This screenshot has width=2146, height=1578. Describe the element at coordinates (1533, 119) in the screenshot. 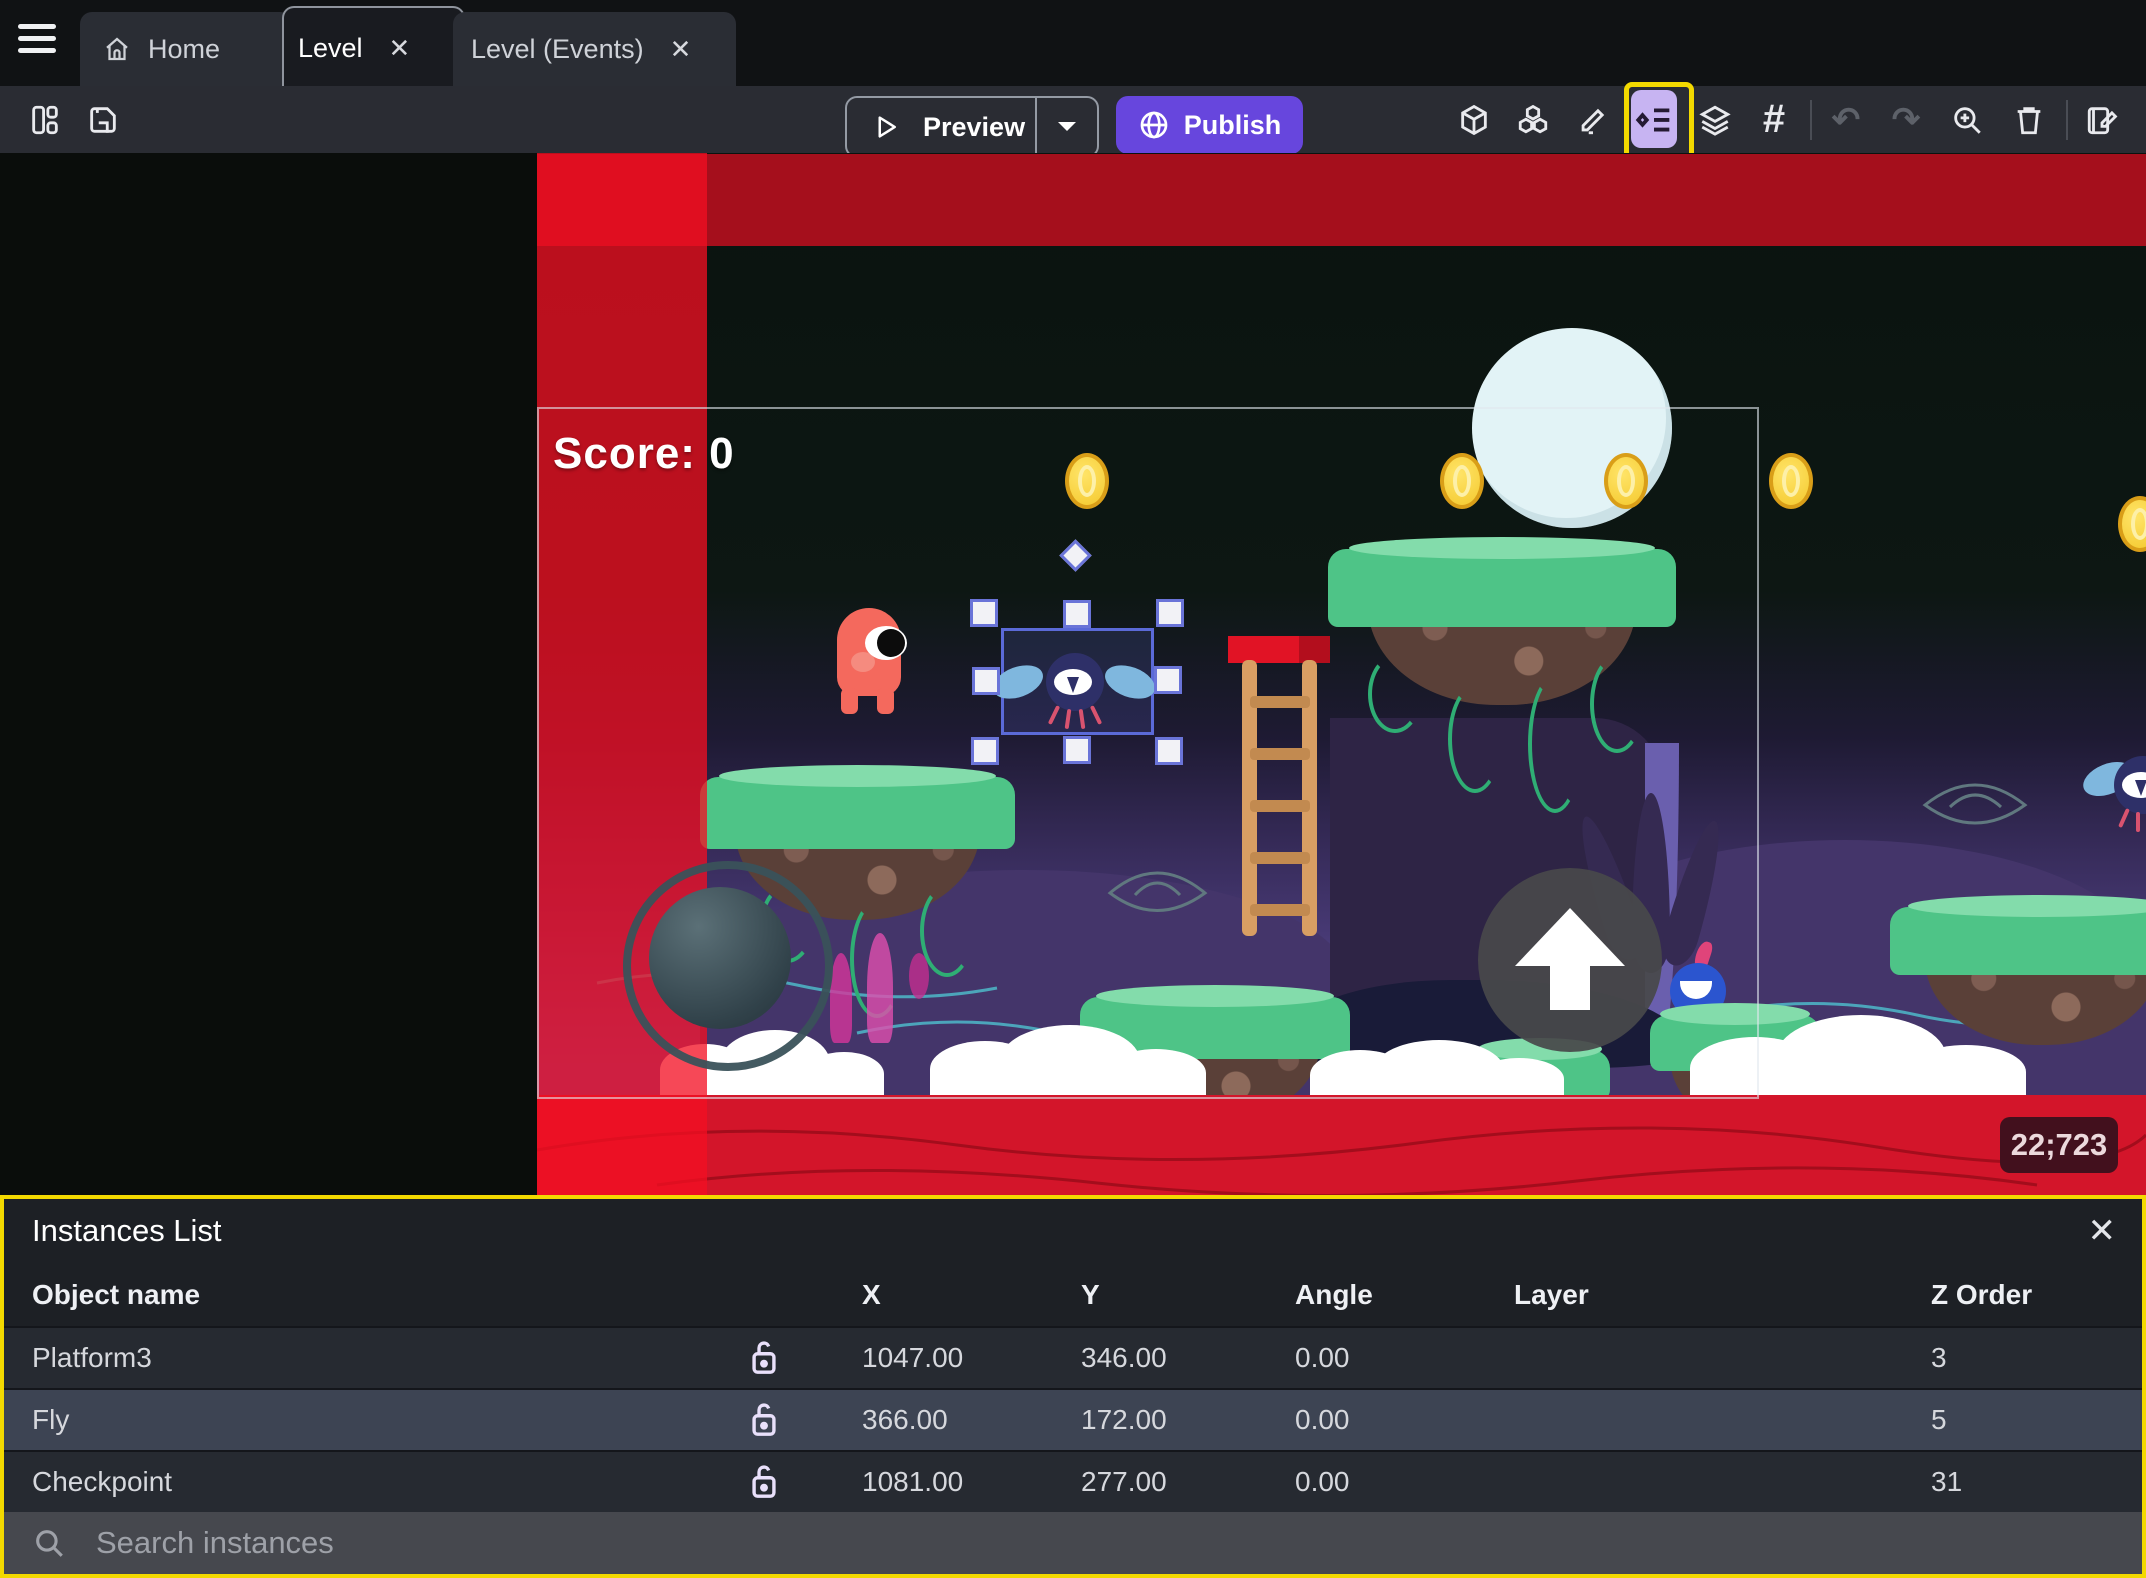

I see `objects-group-icon` at that location.